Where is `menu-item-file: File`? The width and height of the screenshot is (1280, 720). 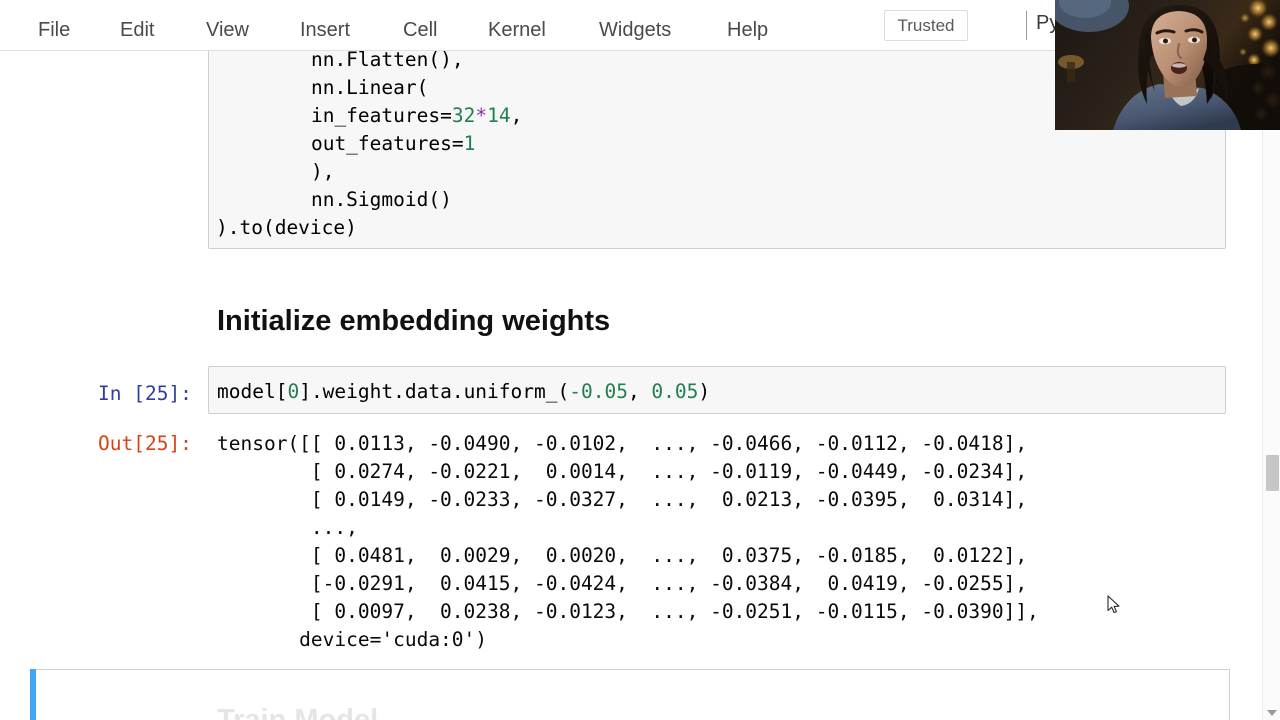 menu-item-file: File is located at coordinates (54, 30).